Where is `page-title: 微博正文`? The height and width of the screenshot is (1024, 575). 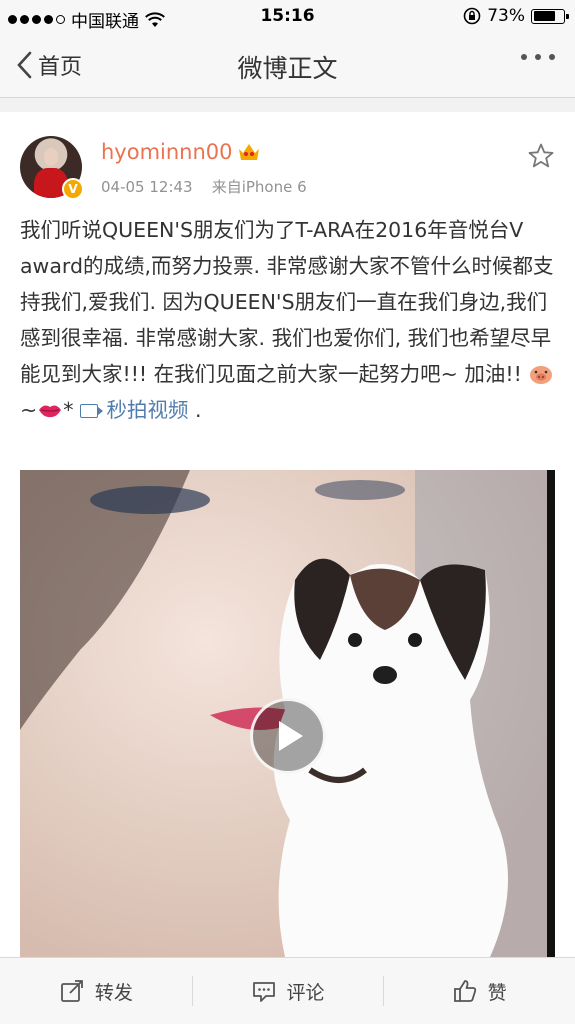
page-title: 微博正文 is located at coordinates (287, 68).